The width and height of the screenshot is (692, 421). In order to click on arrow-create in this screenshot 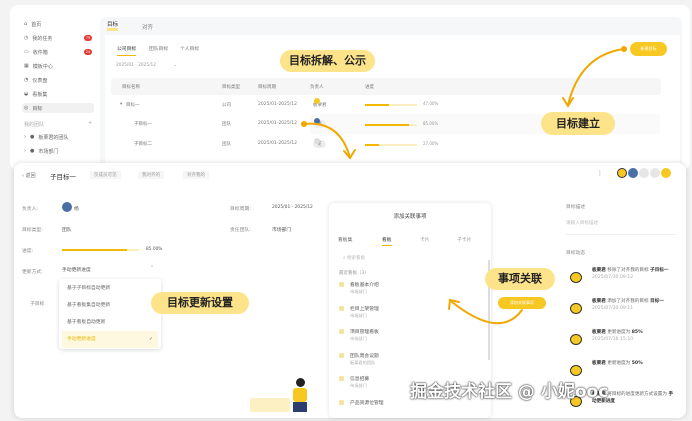, I will do `click(596, 77)`.